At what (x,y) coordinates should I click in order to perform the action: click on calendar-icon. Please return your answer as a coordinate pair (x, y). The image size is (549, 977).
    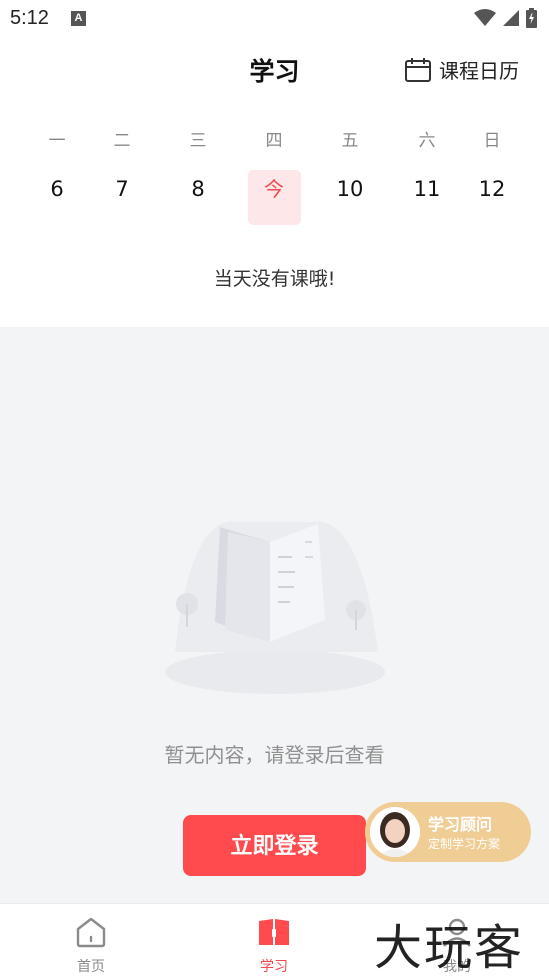
    Looking at the image, I should click on (418, 69).